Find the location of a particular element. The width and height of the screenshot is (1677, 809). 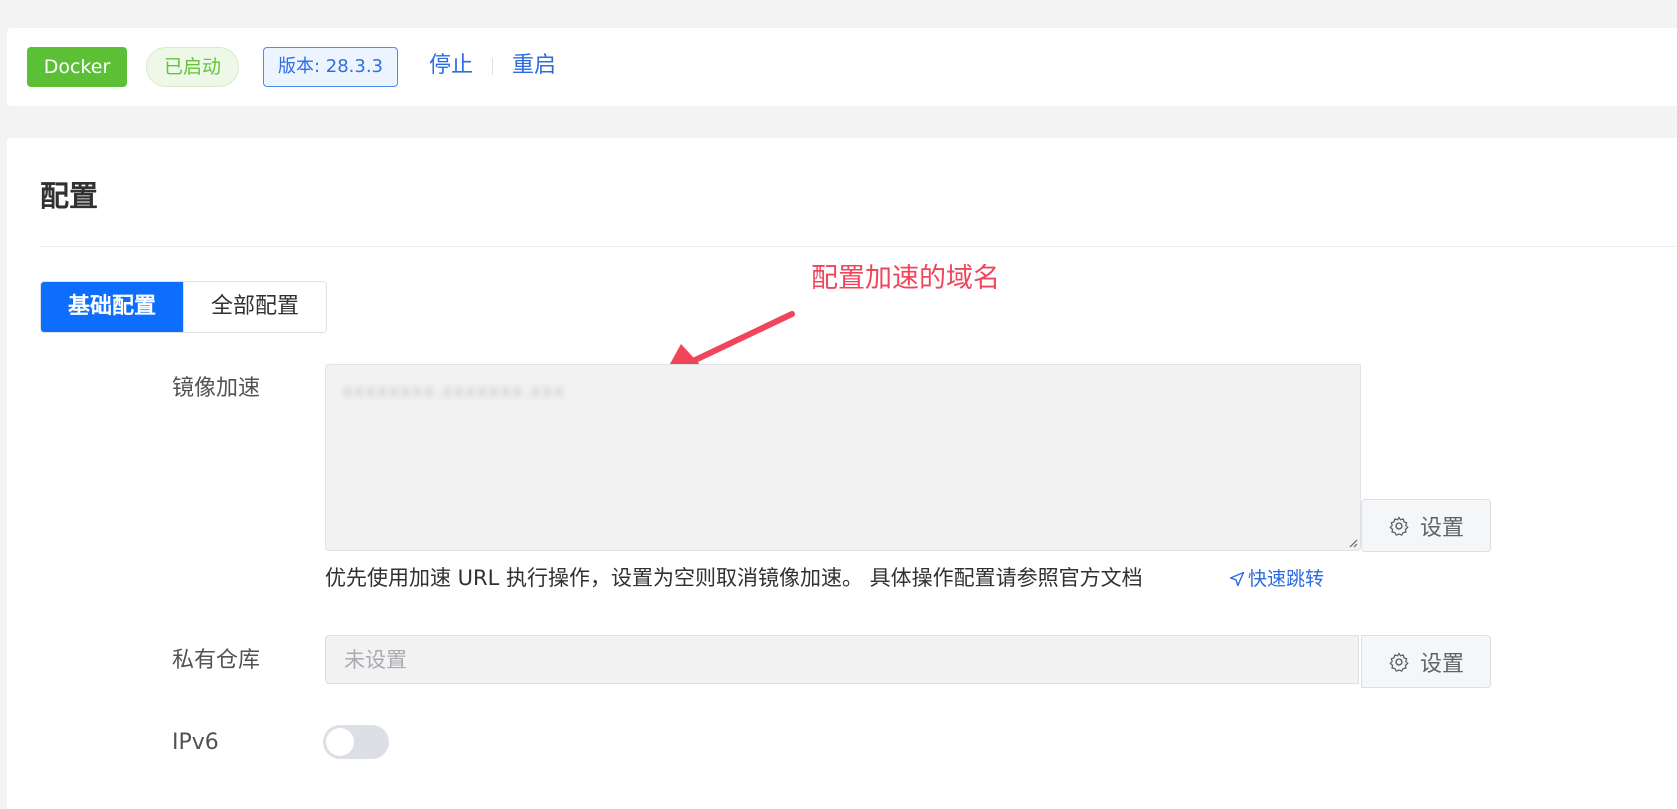

annotation-text: 配置加速的域名 is located at coordinates (905, 278).